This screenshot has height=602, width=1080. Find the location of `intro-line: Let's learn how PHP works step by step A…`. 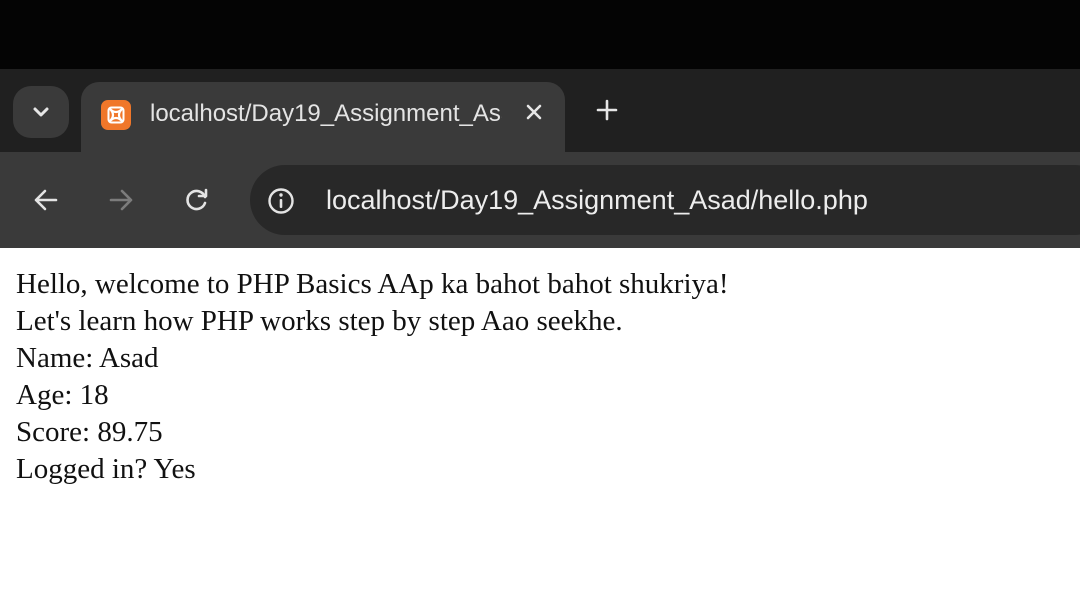

intro-line: Let's learn how PHP works step by step A… is located at coordinates (319, 321).